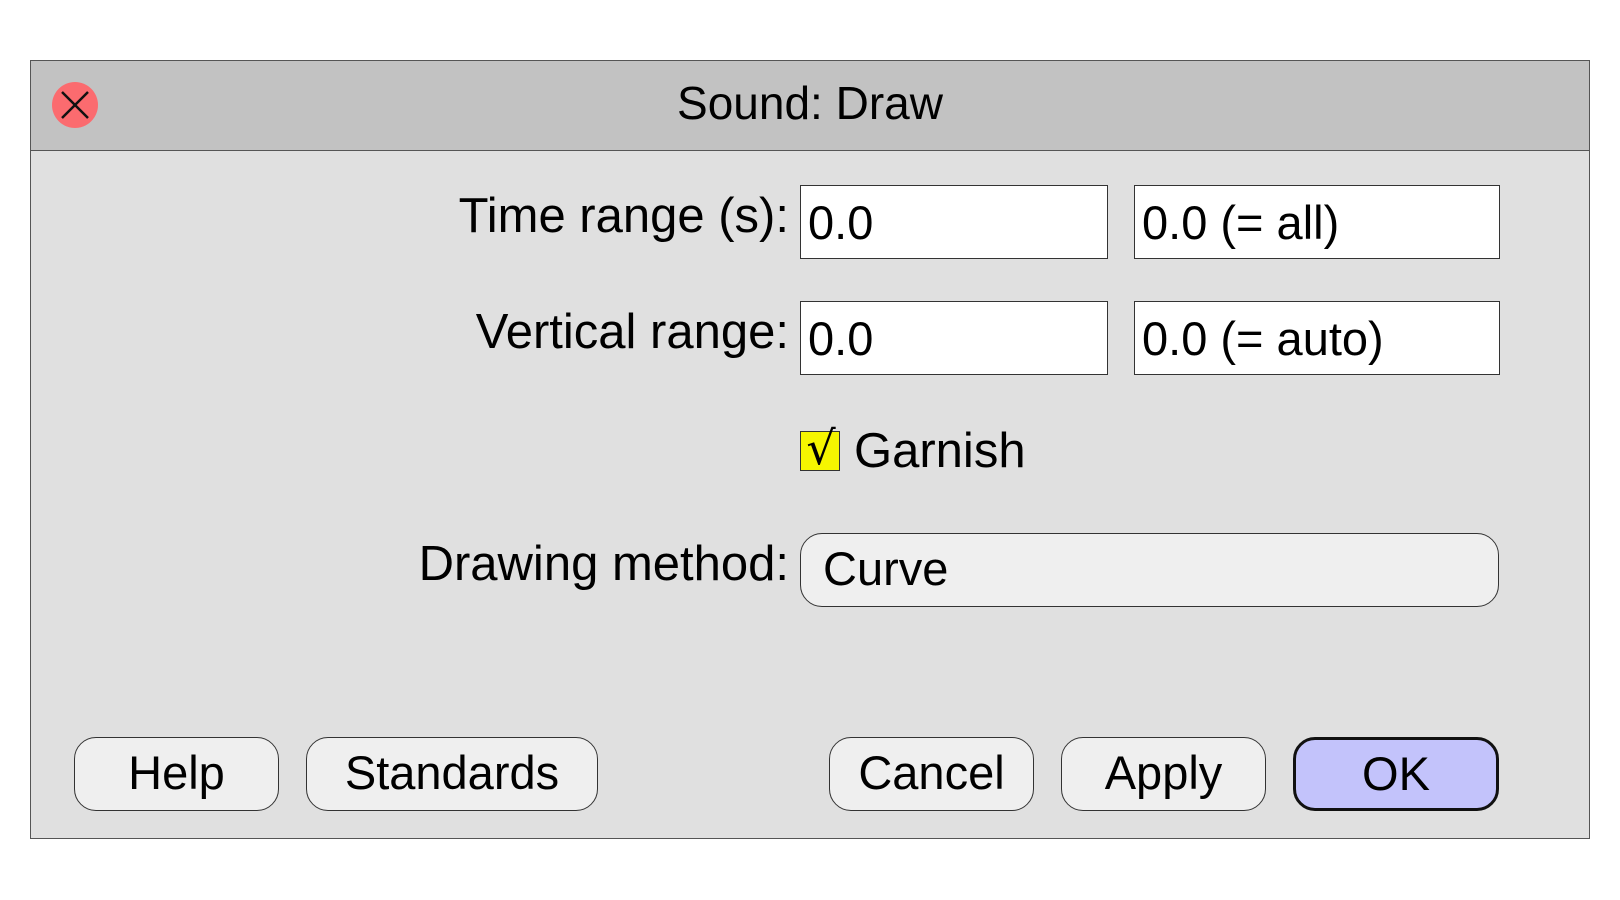 This screenshot has width=1620, height=900. Describe the element at coordinates (954, 222) in the screenshot. I see `time-range-from-field` at that location.